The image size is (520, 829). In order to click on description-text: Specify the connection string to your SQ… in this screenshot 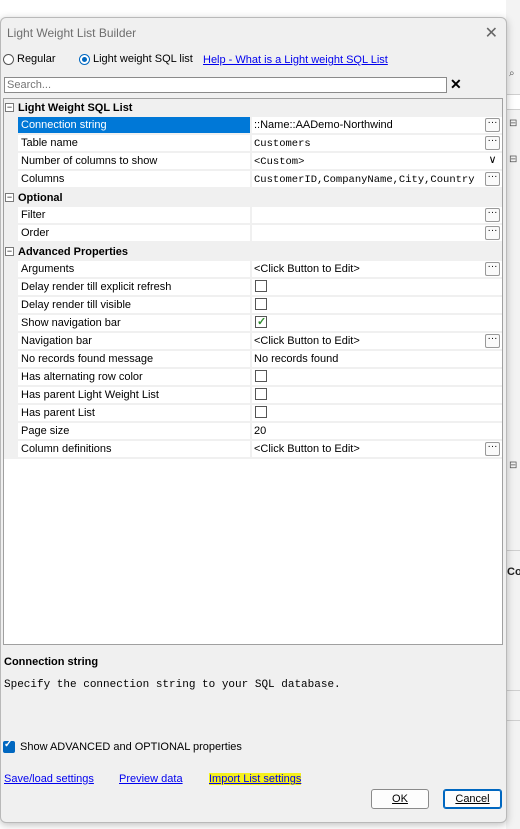, I will do `click(172, 685)`.